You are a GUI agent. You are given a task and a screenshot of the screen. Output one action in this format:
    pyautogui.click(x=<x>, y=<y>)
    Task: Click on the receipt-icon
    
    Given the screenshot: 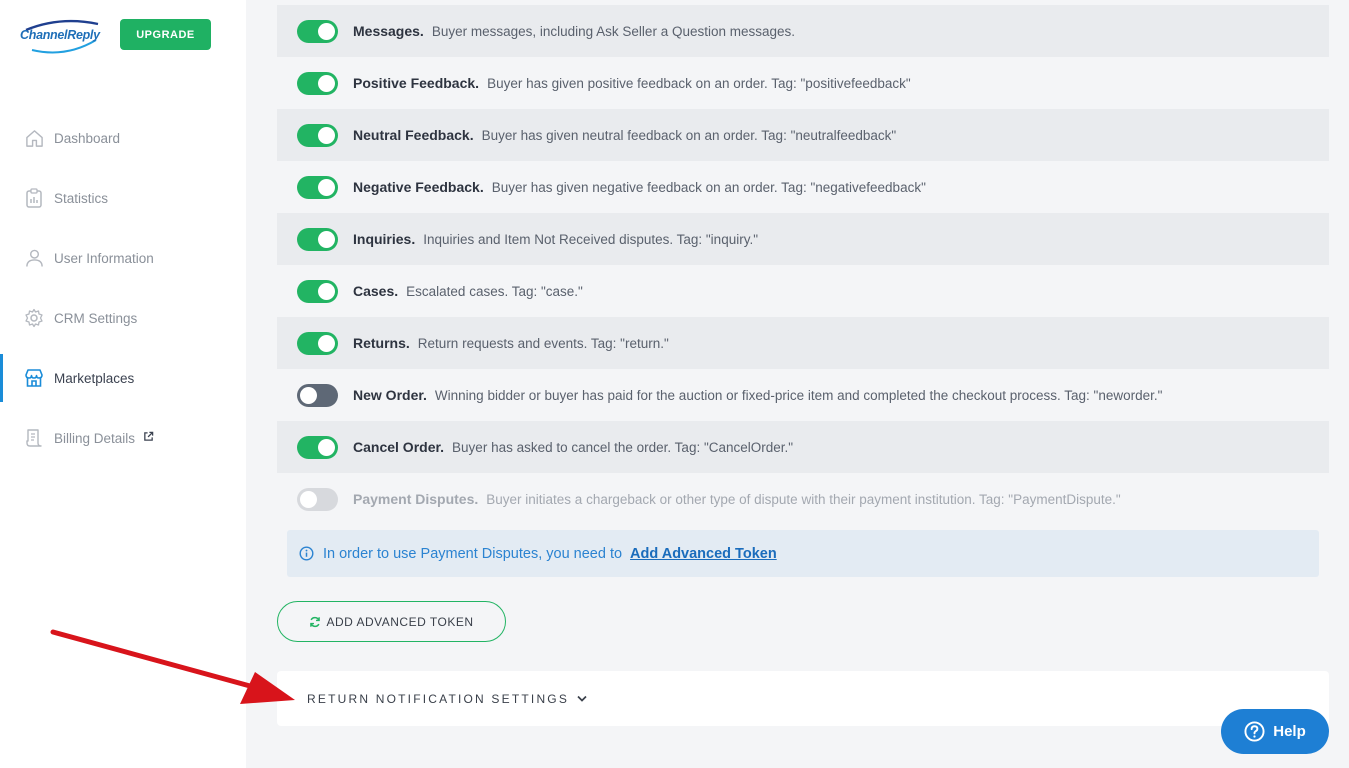 What is the action you would take?
    pyautogui.click(x=34, y=438)
    